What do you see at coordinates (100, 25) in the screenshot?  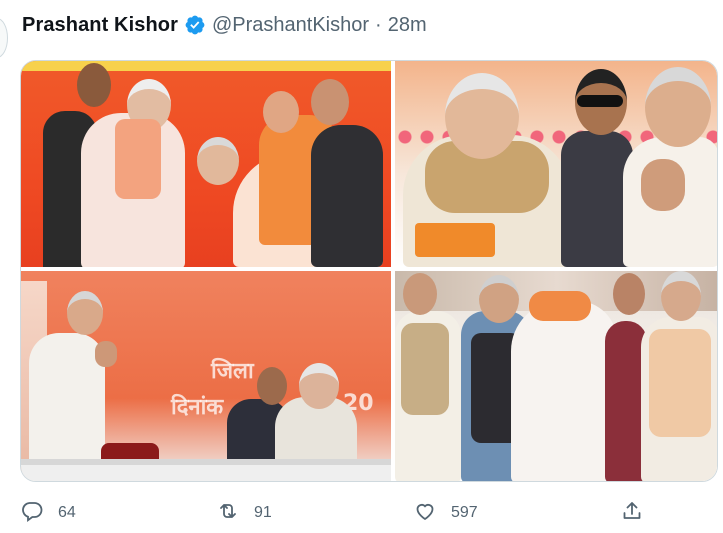 I see `author-name: Prashant Kishor` at bounding box center [100, 25].